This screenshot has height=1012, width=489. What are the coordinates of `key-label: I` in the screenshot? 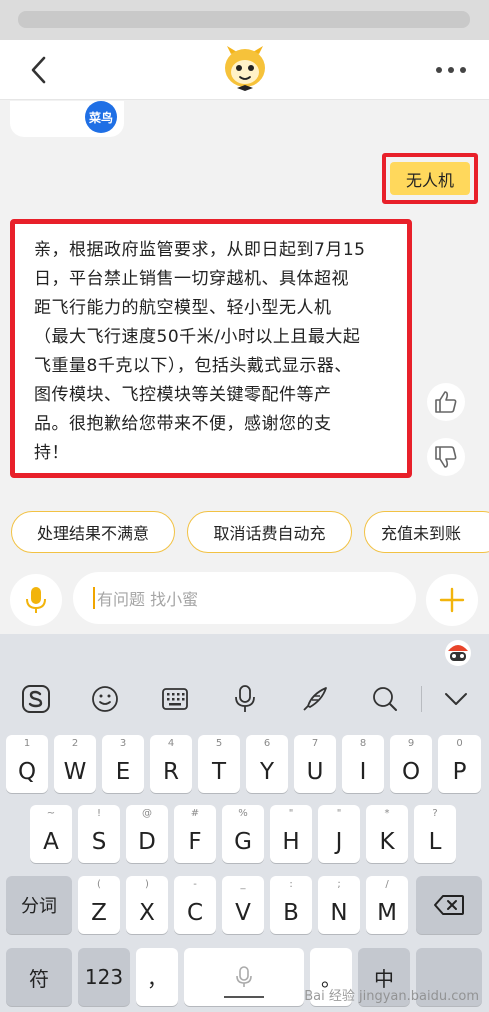 It's located at (363, 772).